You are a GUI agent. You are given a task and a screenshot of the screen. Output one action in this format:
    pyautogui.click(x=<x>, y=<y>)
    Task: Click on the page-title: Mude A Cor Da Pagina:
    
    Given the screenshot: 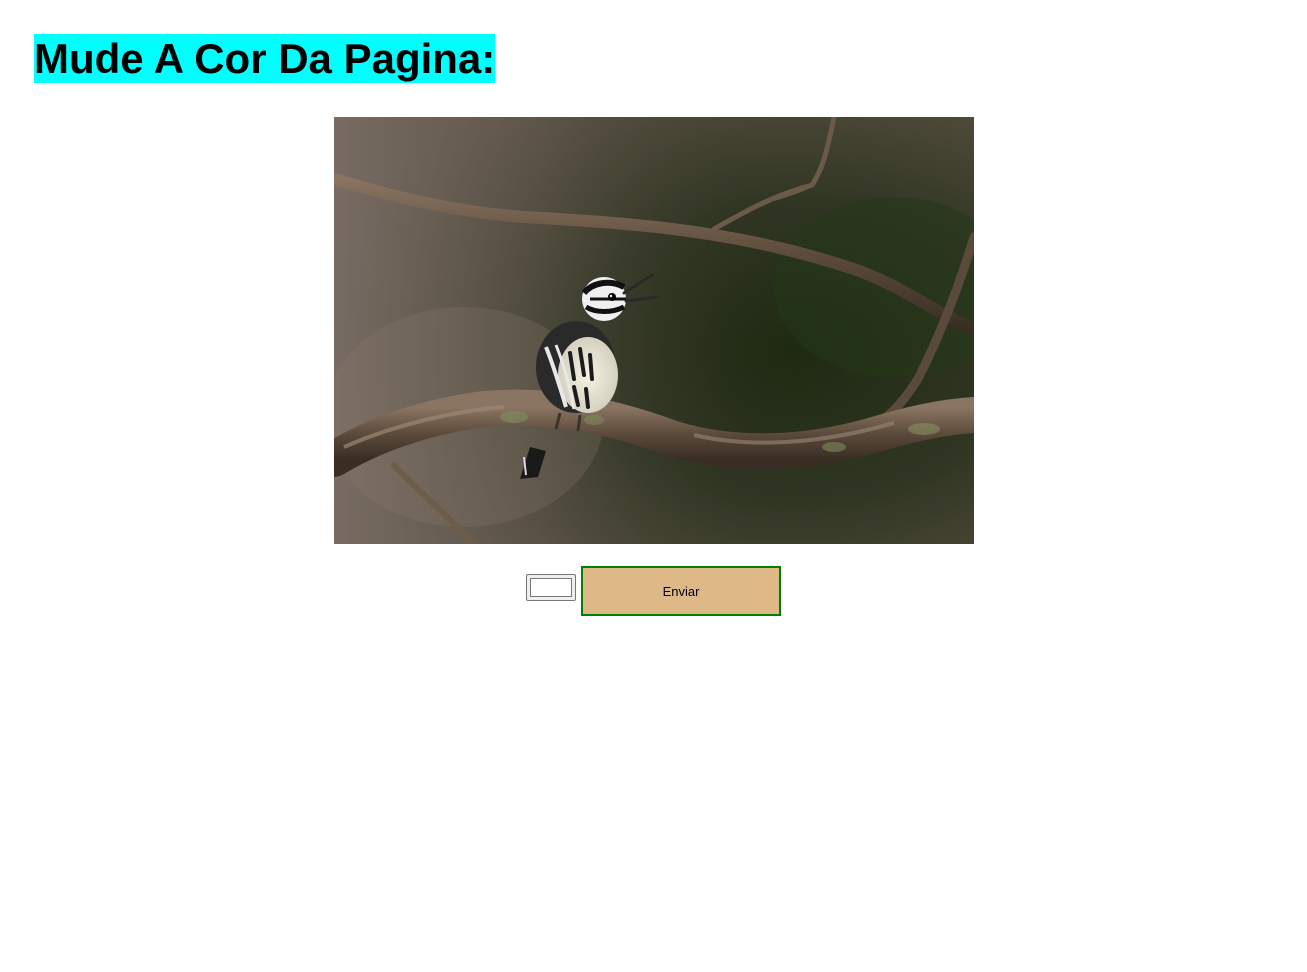 What is the action you would take?
    pyautogui.click(x=265, y=58)
    